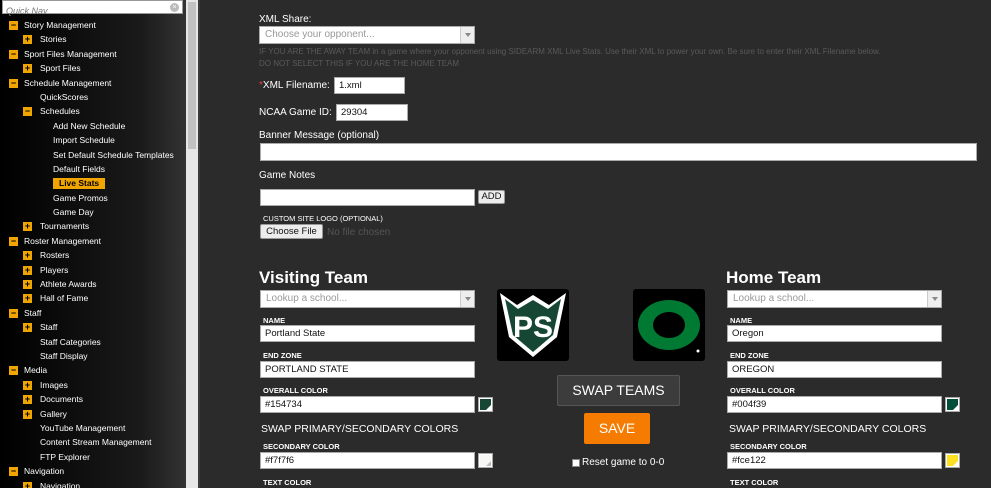 Image resolution: width=991 pixels, height=488 pixels. I want to click on sidebar-scrollbar, so click(192, 244).